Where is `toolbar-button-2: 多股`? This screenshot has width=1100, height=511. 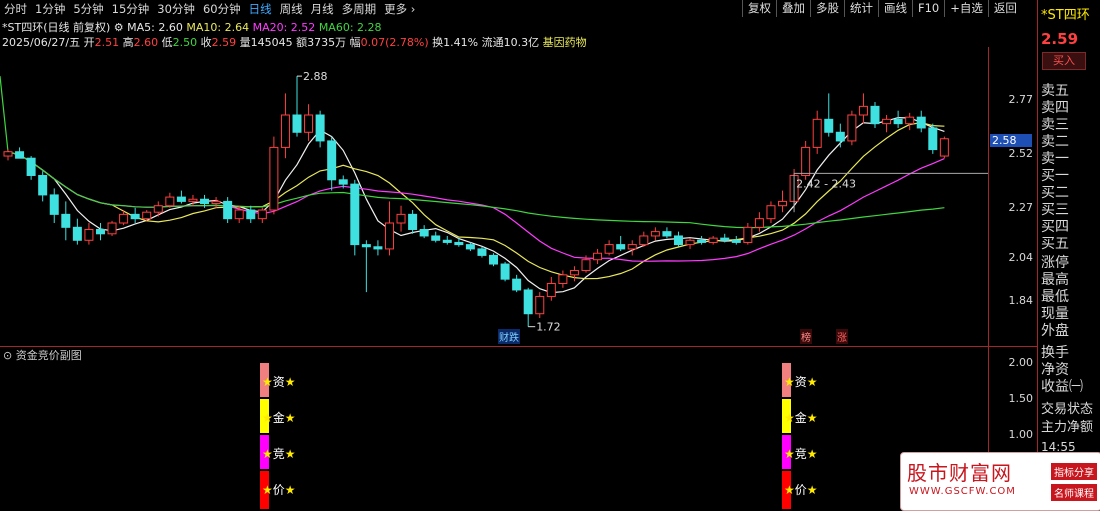
toolbar-button-2: 多股 is located at coordinates (827, 8).